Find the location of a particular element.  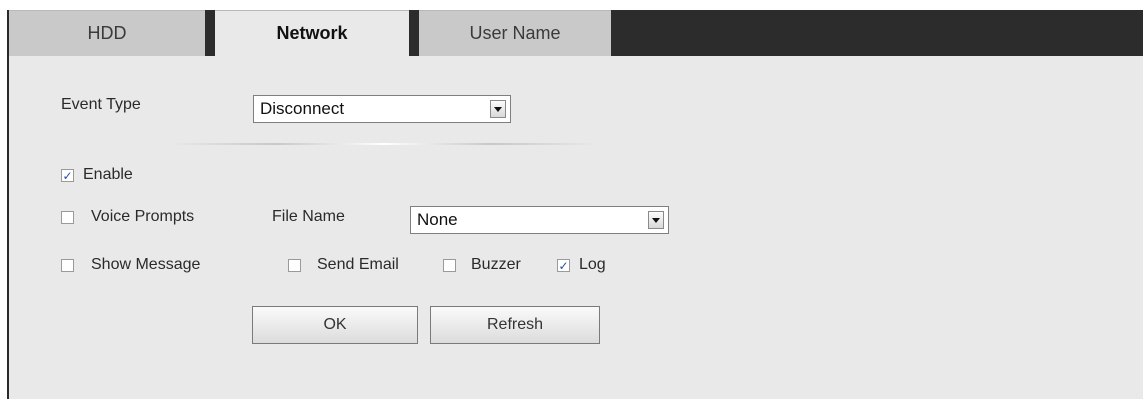

ok-button: OK is located at coordinates (335, 325).